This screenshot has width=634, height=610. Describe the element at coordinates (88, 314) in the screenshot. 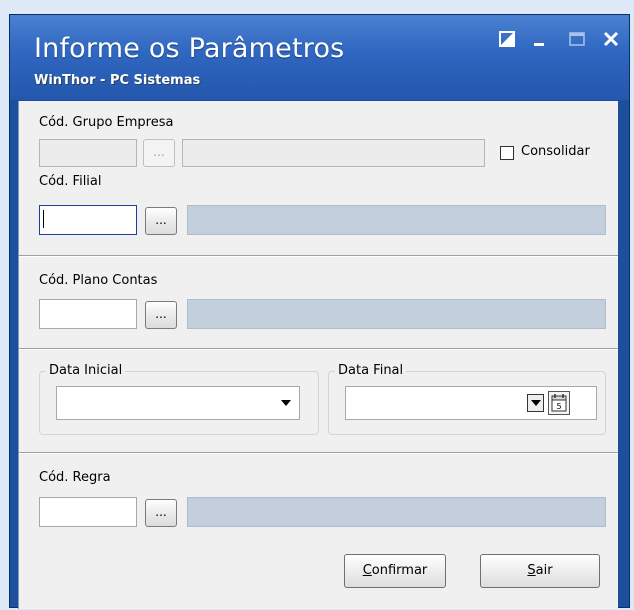

I see `plano-contas-code-input` at that location.